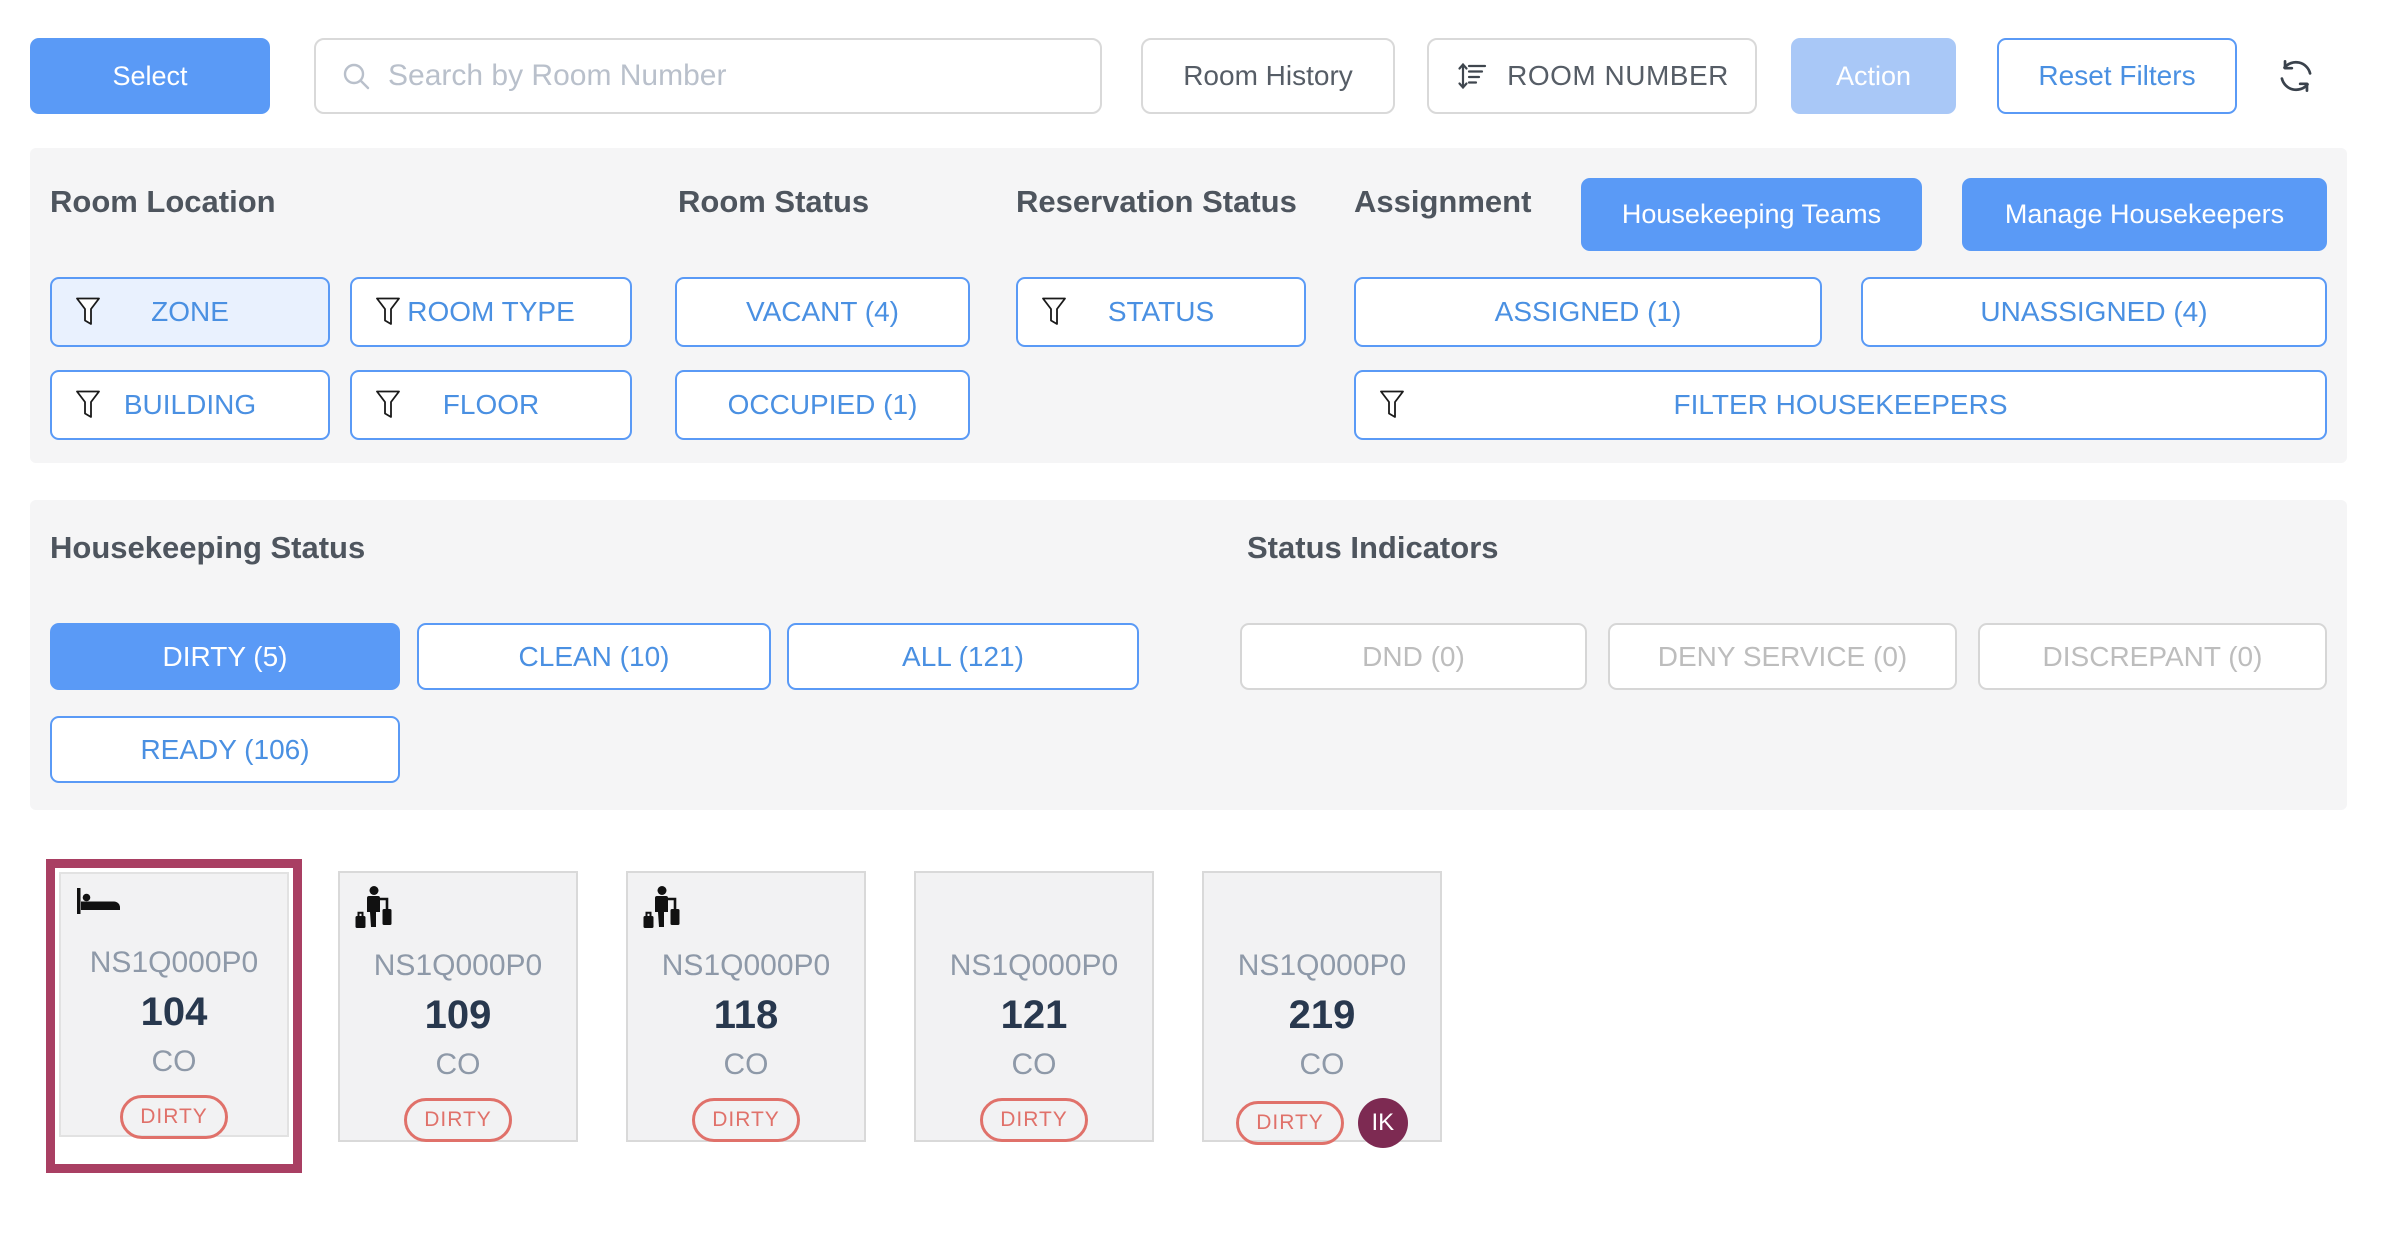 Image resolution: width=2388 pixels, height=1246 pixels. What do you see at coordinates (491, 405) in the screenshot?
I see `floor-filter-button: FLOOR` at bounding box center [491, 405].